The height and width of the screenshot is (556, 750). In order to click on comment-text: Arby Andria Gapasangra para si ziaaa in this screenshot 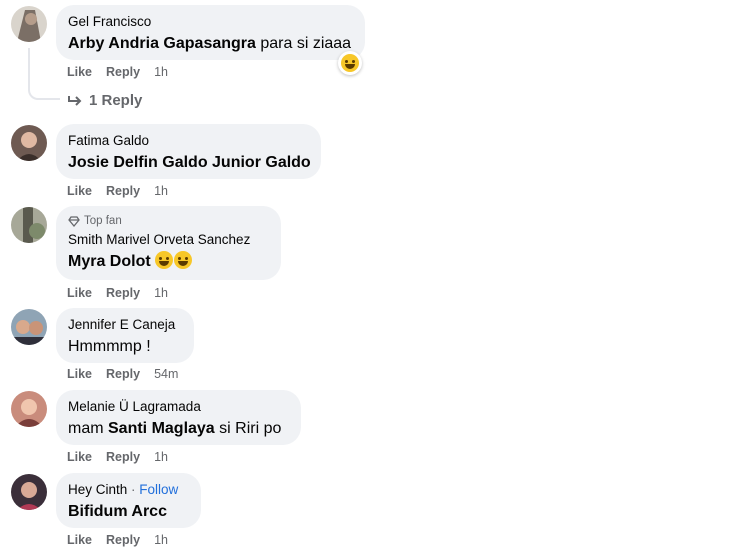, I will do `click(210, 44)`.